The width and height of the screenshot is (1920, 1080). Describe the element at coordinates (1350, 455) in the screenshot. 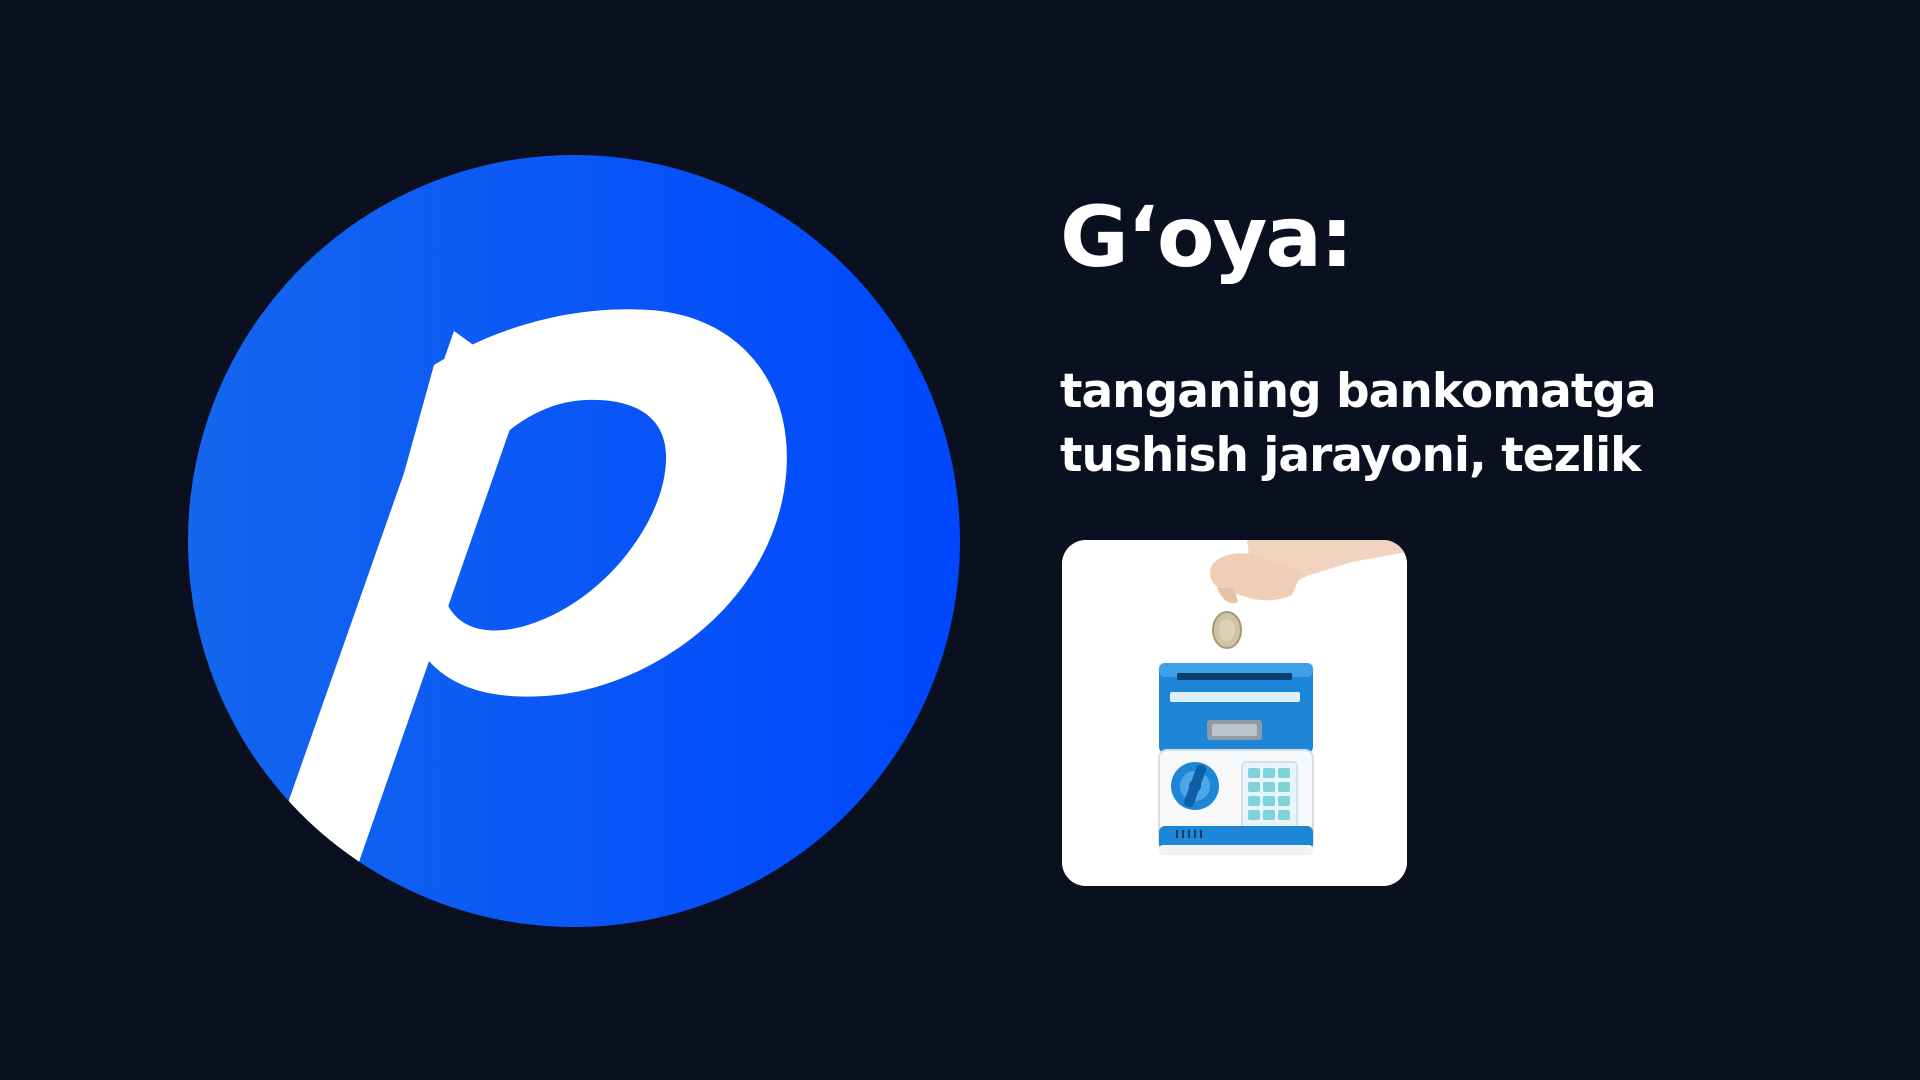

I see `description-line-2: tushish jarayoni, tezlik` at that location.